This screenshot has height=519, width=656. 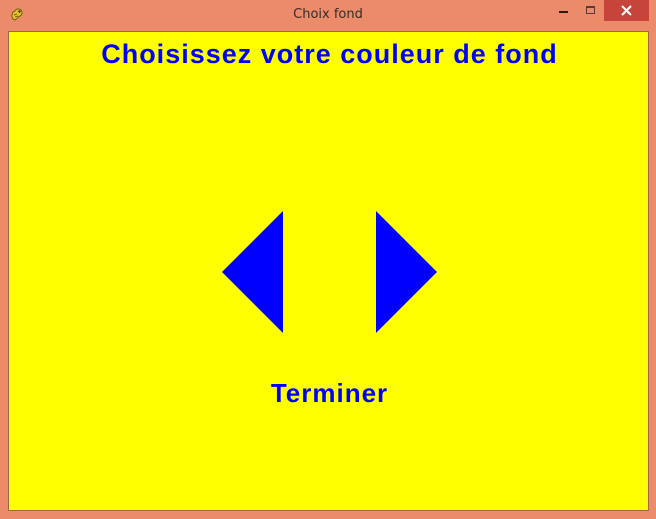 What do you see at coordinates (329, 393) in the screenshot?
I see `finish-button: Terminer` at bounding box center [329, 393].